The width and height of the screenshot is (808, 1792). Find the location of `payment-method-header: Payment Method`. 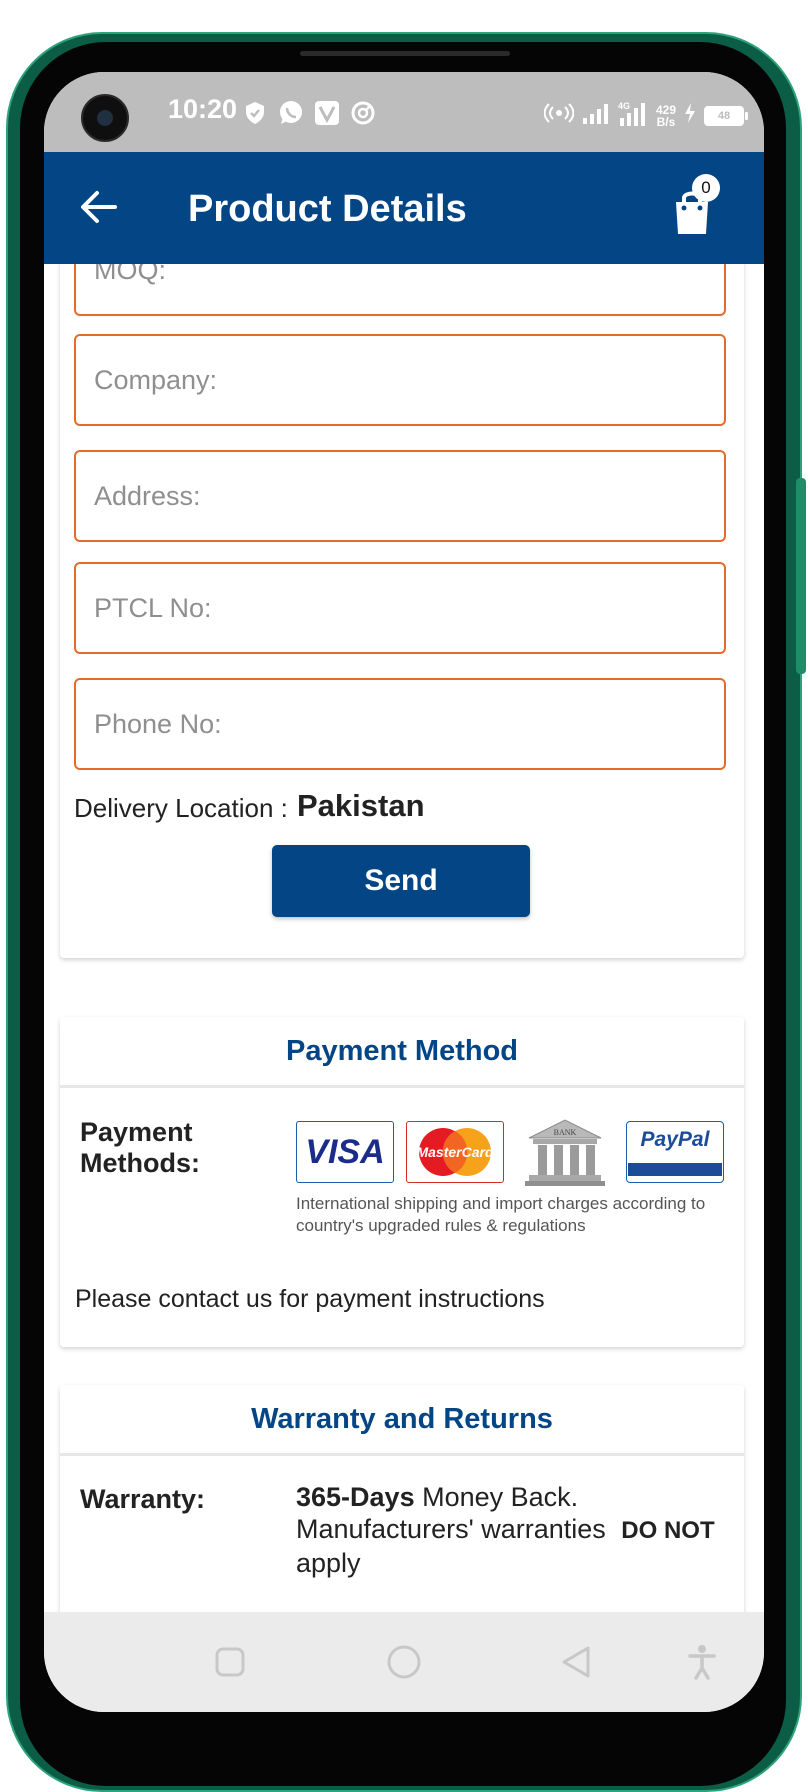

payment-method-header: Payment Method is located at coordinates (402, 1052).